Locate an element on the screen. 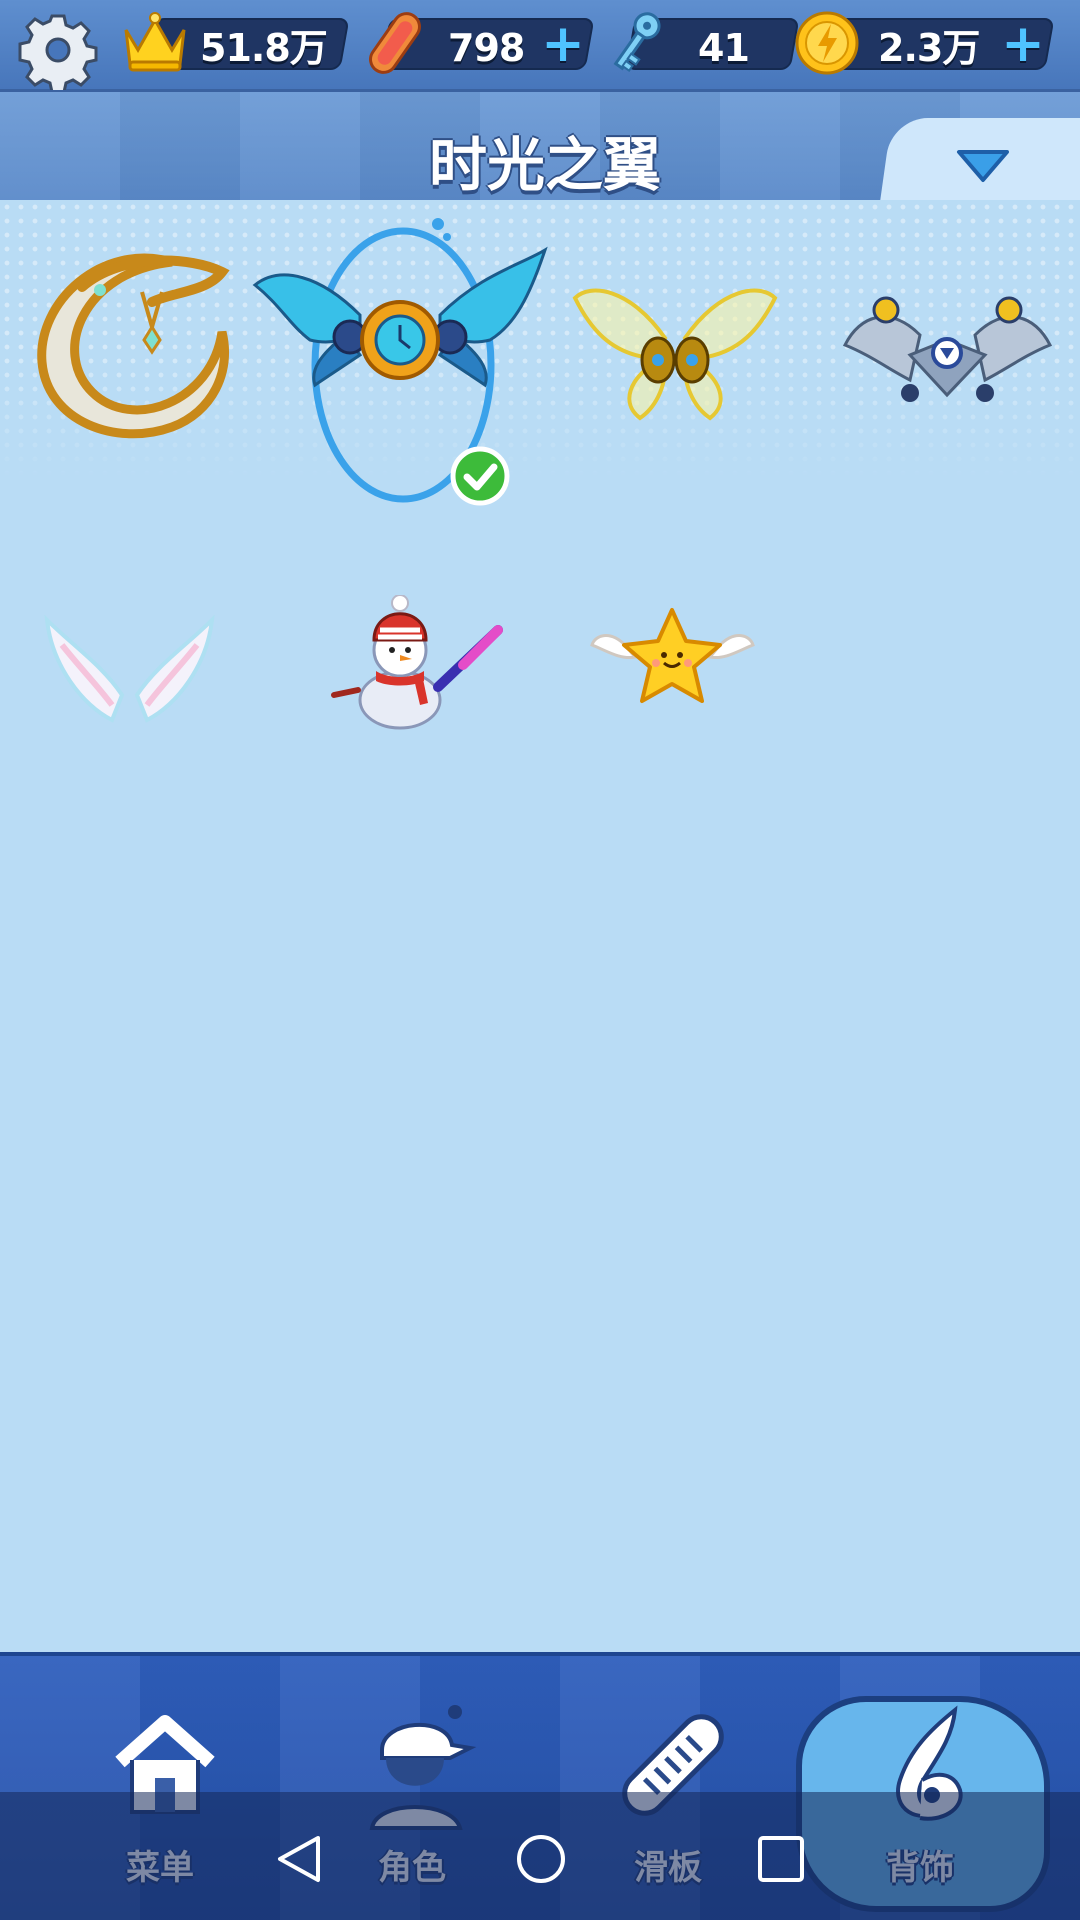  skateboard-plus-button: + is located at coordinates (563, 44).